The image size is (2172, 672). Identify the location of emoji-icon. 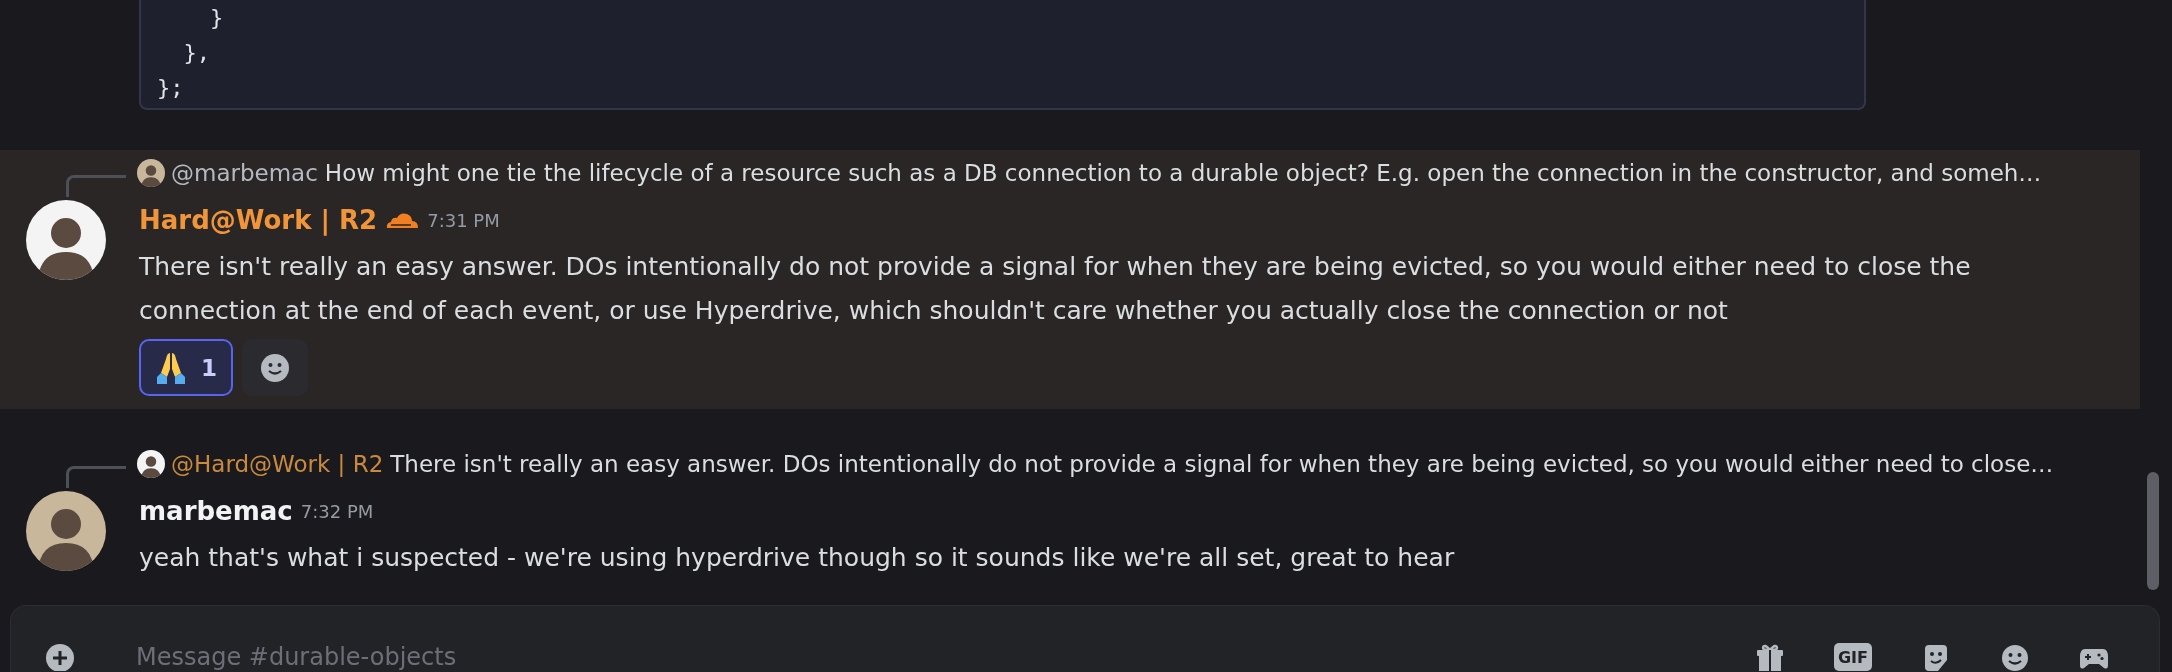
(2015, 657).